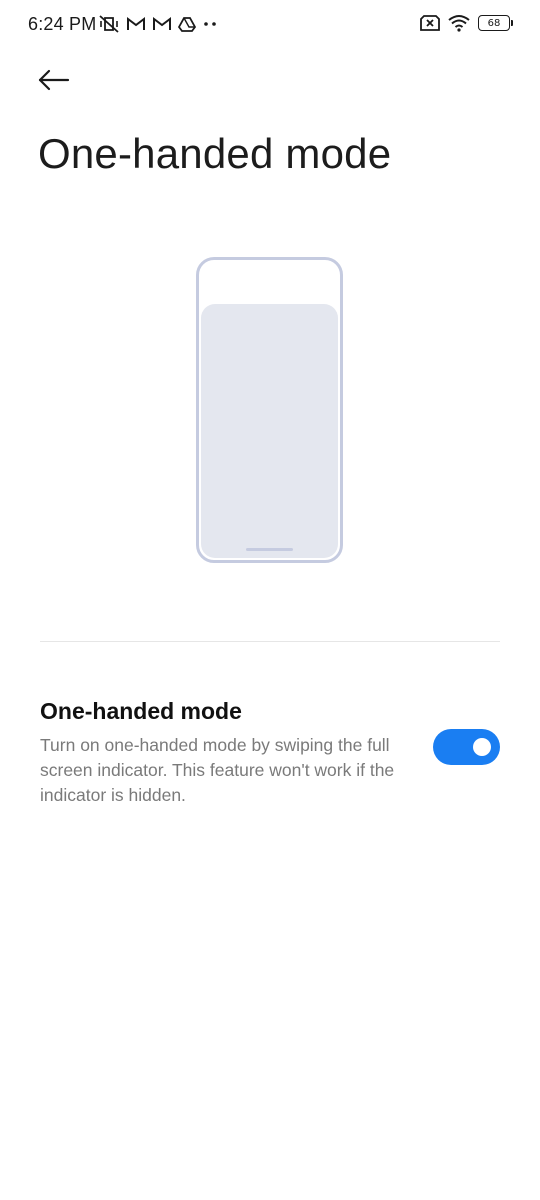 Image resolution: width=540 pixels, height=1200 pixels. What do you see at coordinates (270, 641) in the screenshot?
I see `divider` at bounding box center [270, 641].